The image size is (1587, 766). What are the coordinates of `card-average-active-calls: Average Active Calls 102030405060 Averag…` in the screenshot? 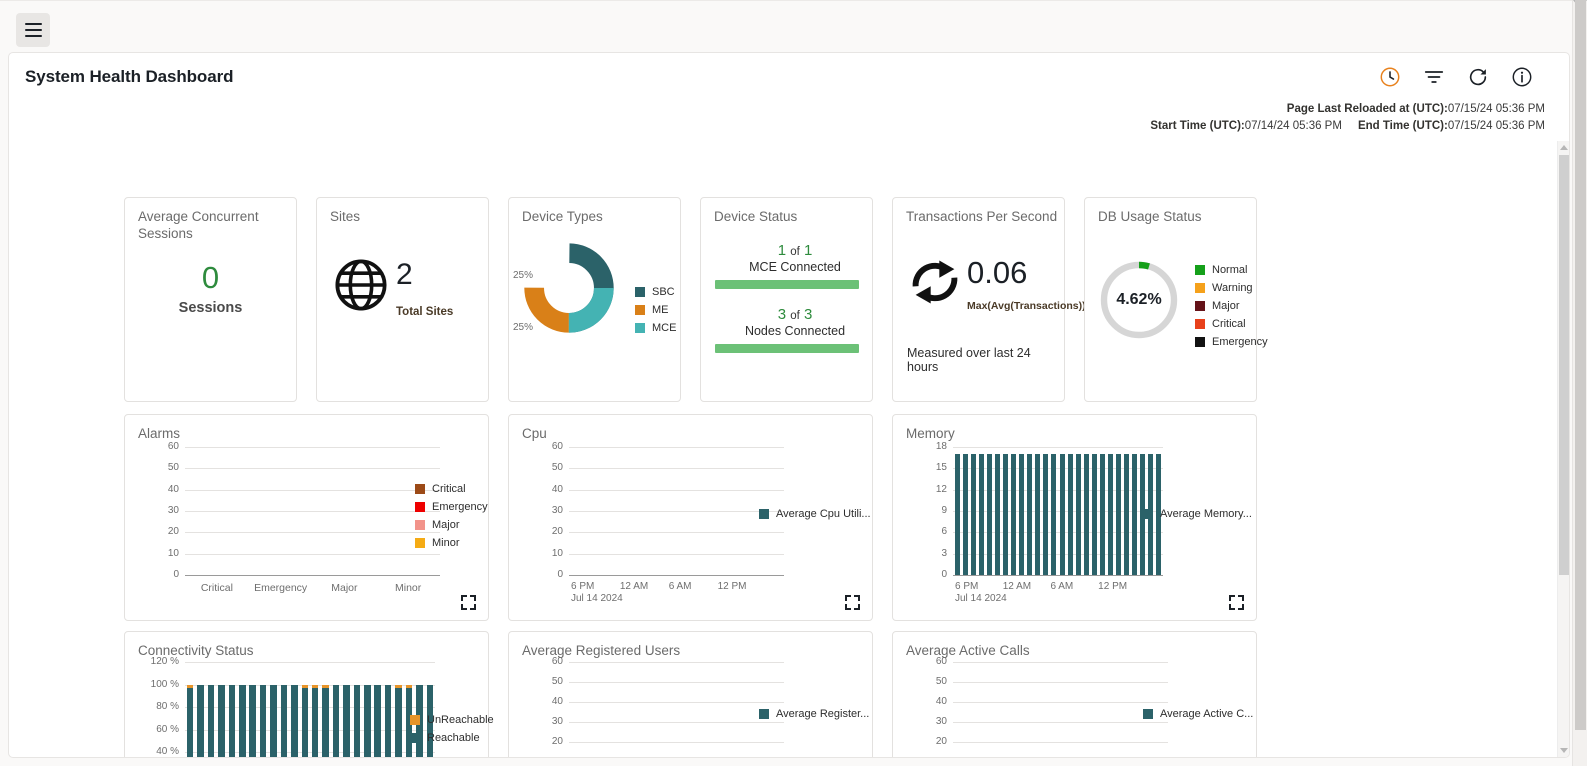 It's located at (1074, 694).